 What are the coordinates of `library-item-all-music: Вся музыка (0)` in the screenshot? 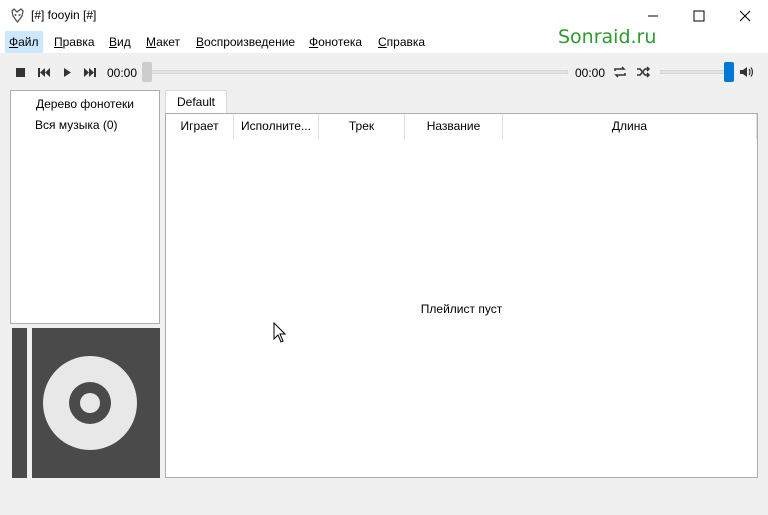 It's located at (76, 125).